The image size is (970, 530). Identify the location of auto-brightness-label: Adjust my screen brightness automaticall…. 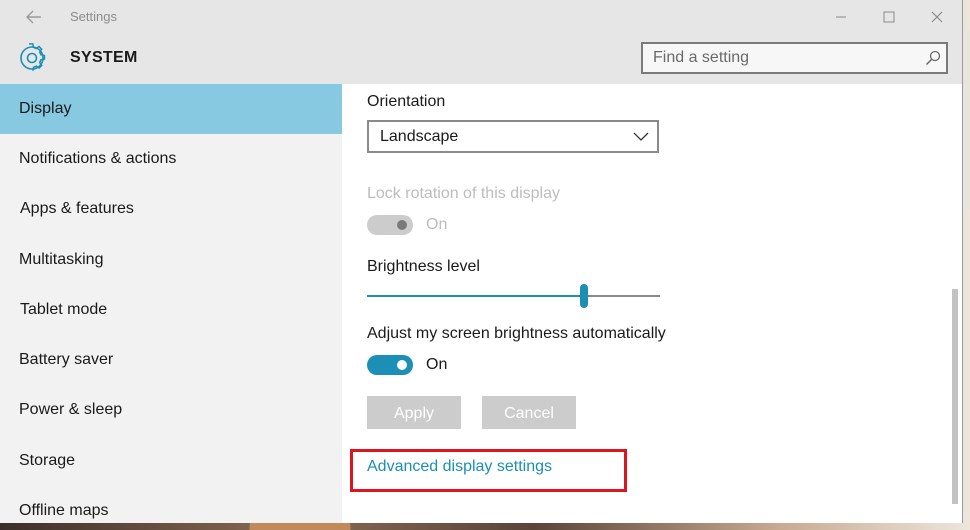
(516, 333).